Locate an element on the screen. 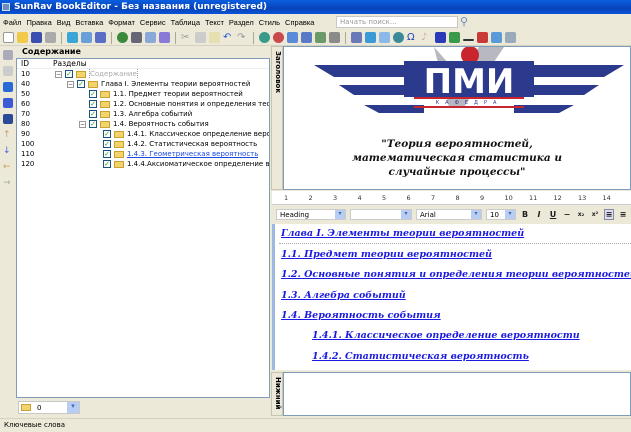  export-icon is located at coordinates (72, 37).